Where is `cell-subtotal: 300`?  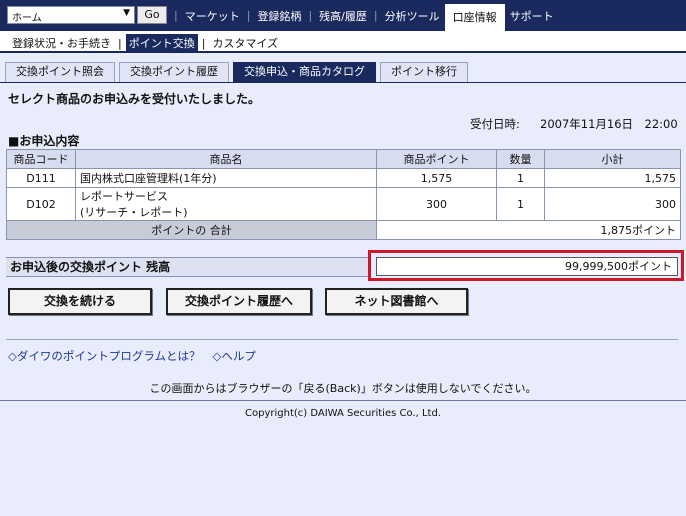
cell-subtotal: 300 is located at coordinates (612, 204).